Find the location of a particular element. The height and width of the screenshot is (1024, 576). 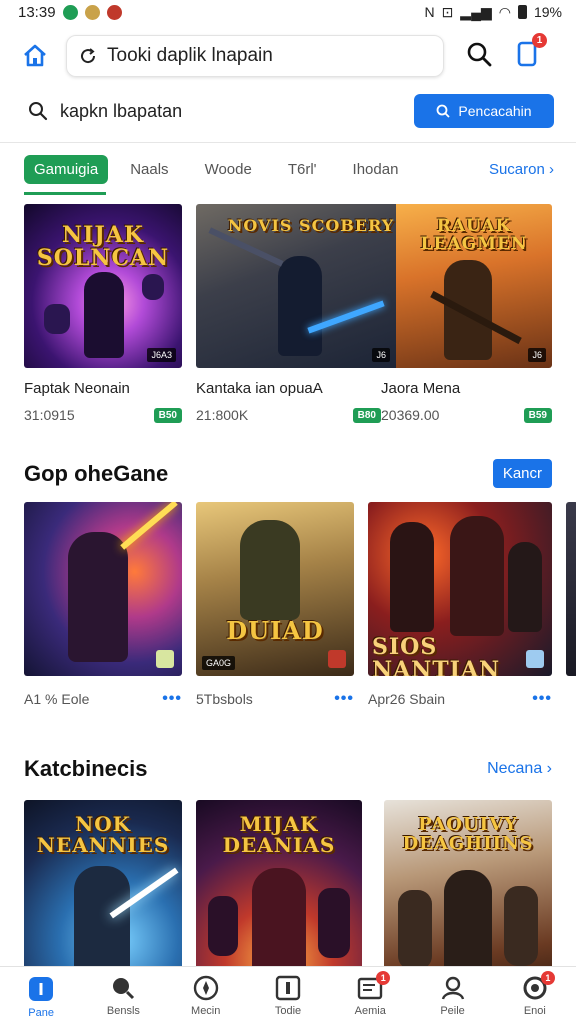

game-card: DUIAD GA0G 5Tbsbols ••• is located at coordinates (275, 605).